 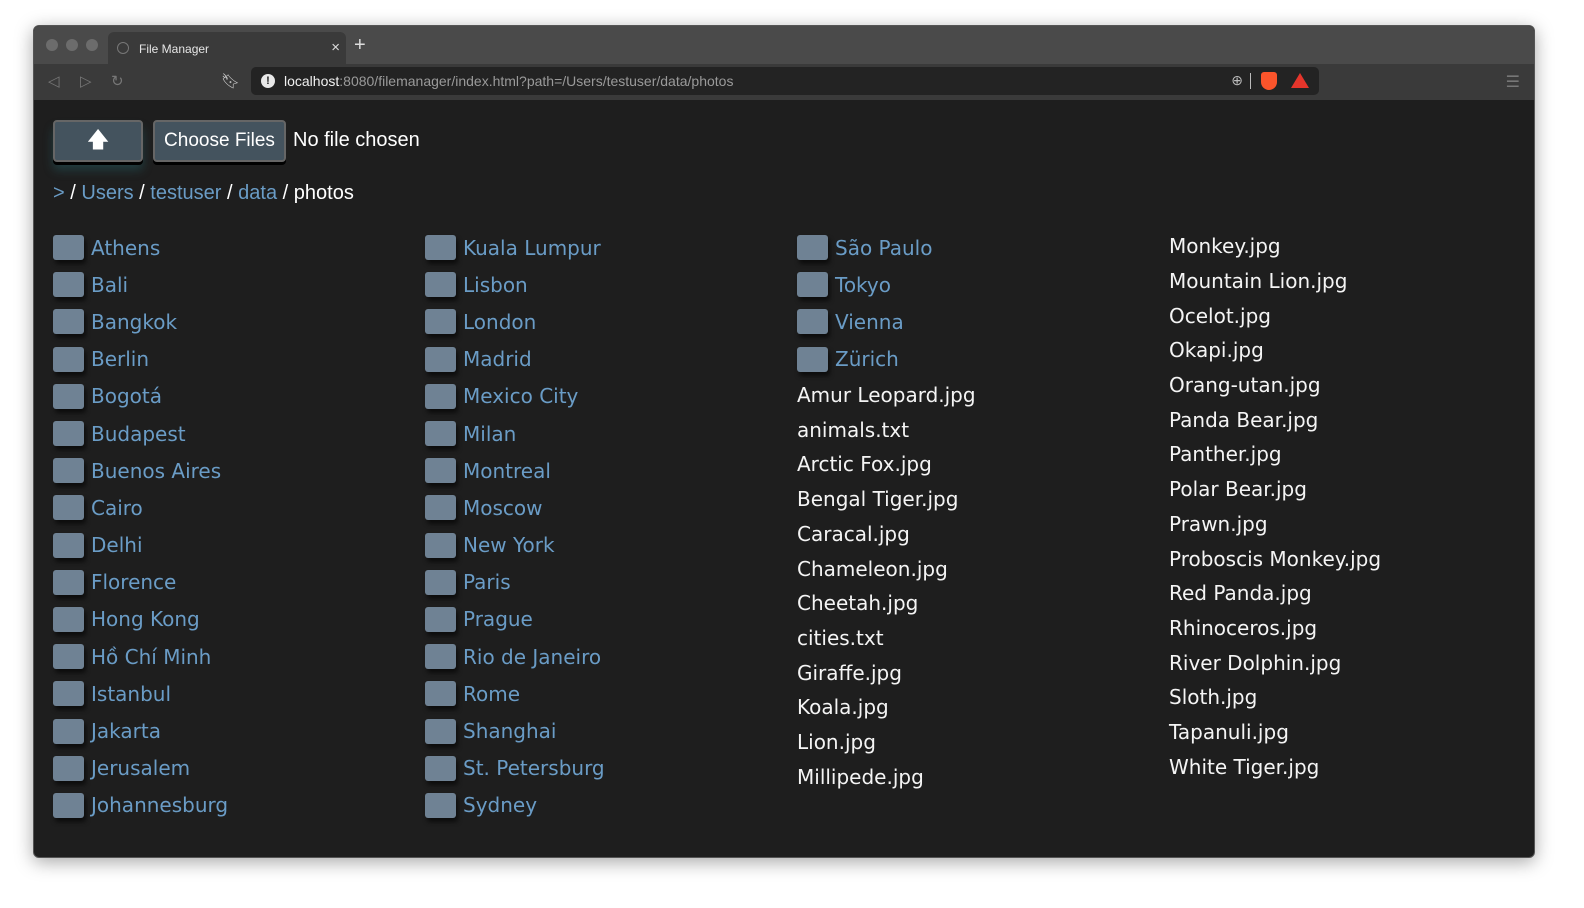 What do you see at coordinates (611, 359) in the screenshot?
I see `folder-item: Madrid` at bounding box center [611, 359].